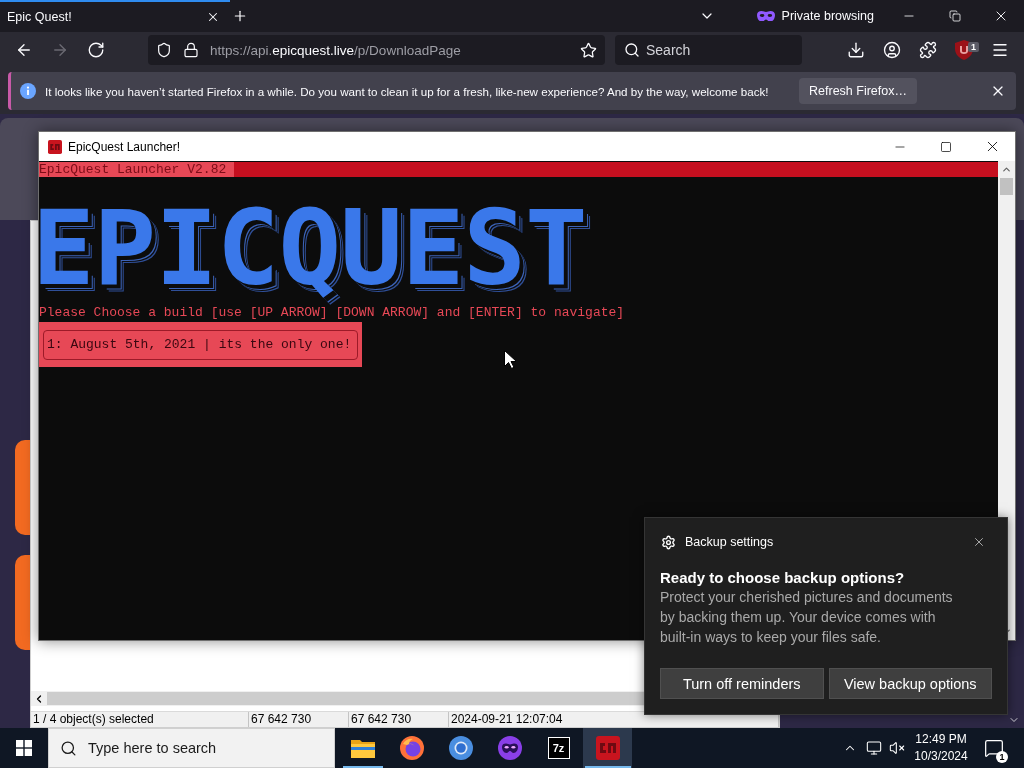 This screenshot has height=768, width=1024. What do you see at coordinates (941, 739) in the screenshot?
I see `clock-time: 12:49 PM` at bounding box center [941, 739].